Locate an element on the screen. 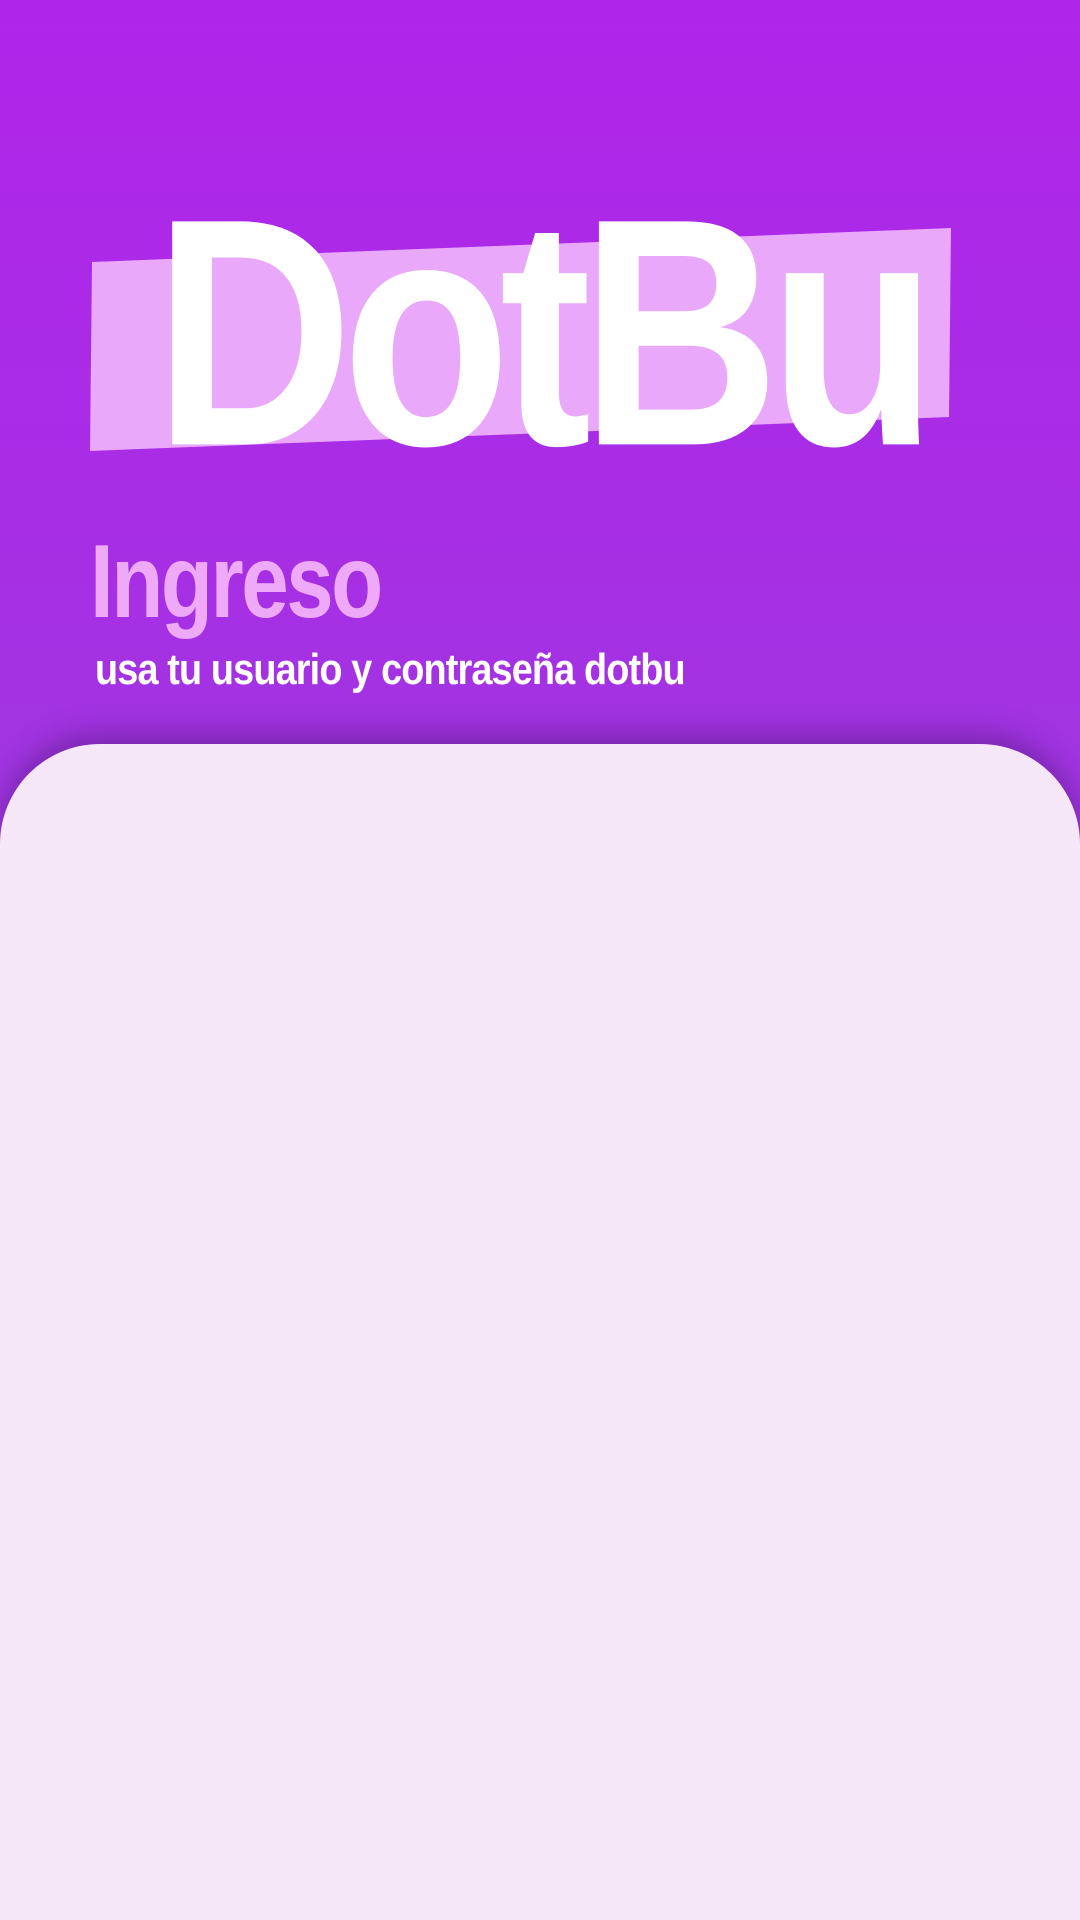 The height and width of the screenshot is (1920, 1080). page-title: Ingreso is located at coordinates (236, 582).